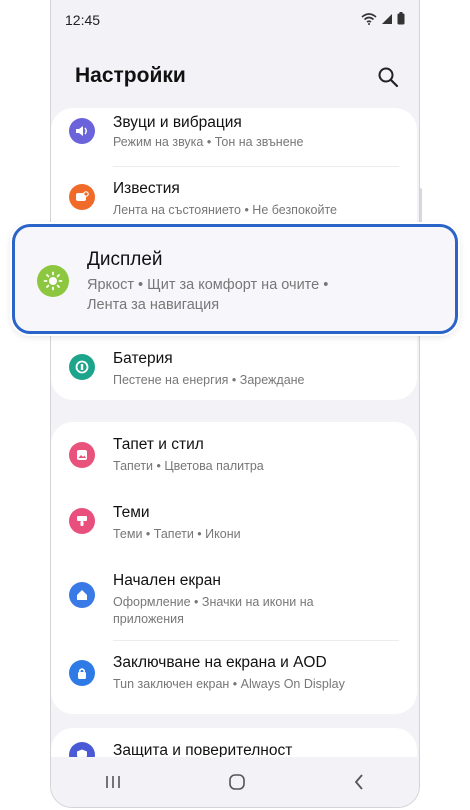  What do you see at coordinates (153, 305) in the screenshot?
I see `settings-item-subtitle-line2: Лента за навигация` at bounding box center [153, 305].